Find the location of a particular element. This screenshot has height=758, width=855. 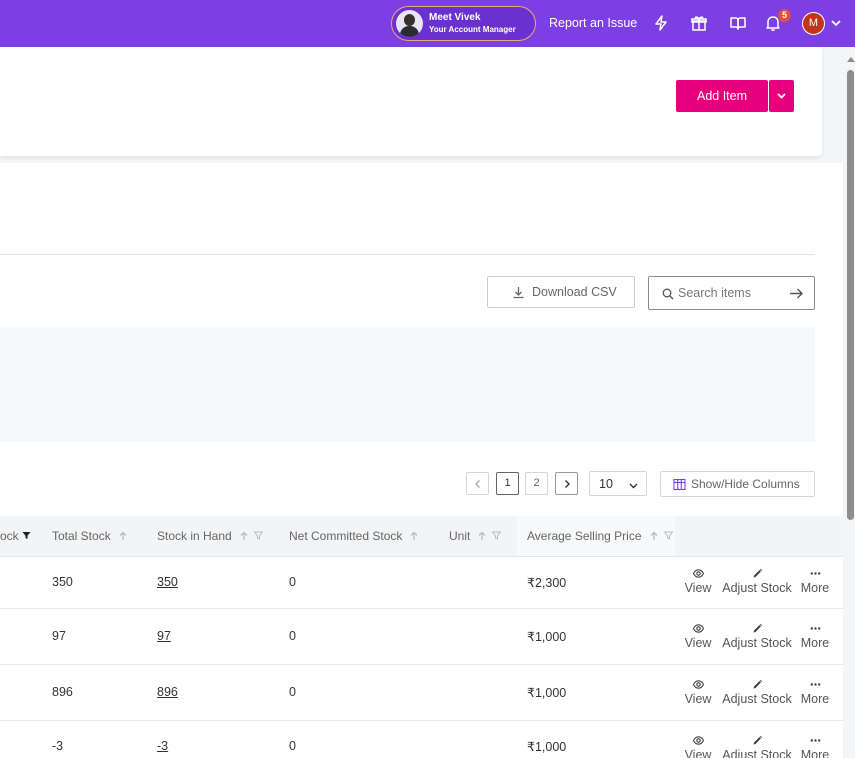

column-header-net-committed-stock: Net Committed Stock is located at coordinates (354, 536).